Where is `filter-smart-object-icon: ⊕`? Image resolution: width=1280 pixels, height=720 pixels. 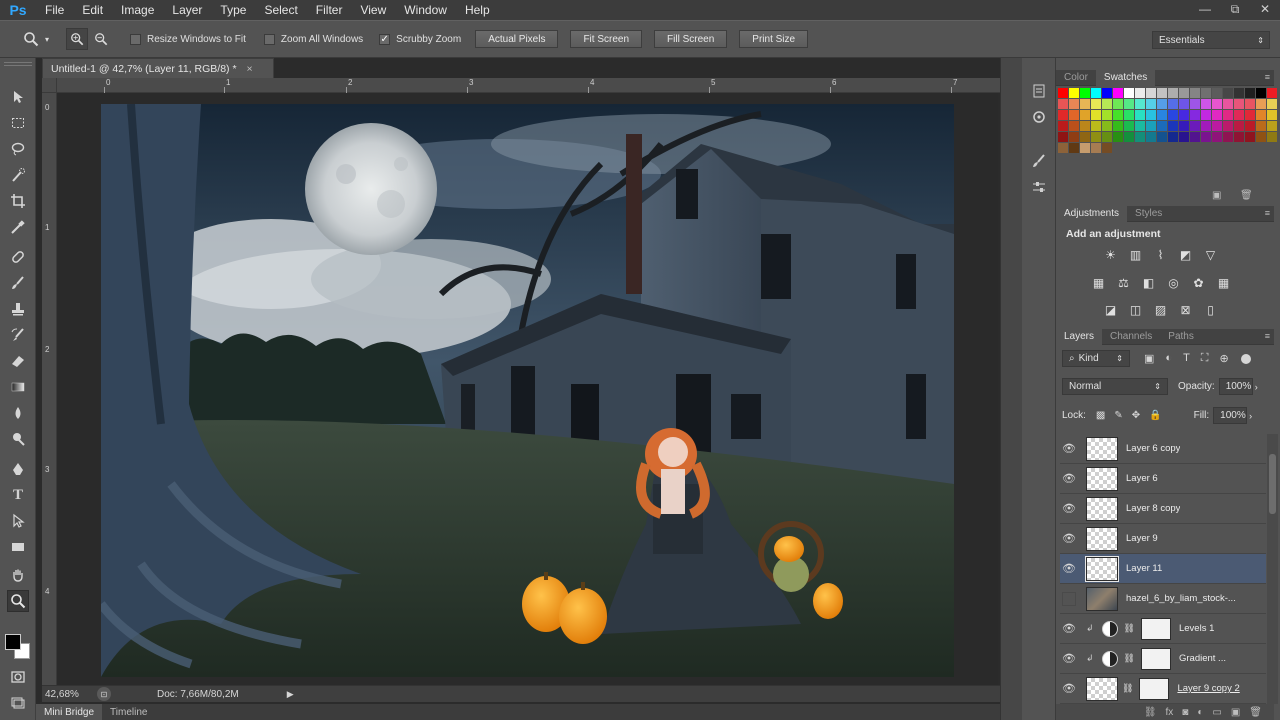 filter-smart-object-icon: ⊕ is located at coordinates (1224, 358).